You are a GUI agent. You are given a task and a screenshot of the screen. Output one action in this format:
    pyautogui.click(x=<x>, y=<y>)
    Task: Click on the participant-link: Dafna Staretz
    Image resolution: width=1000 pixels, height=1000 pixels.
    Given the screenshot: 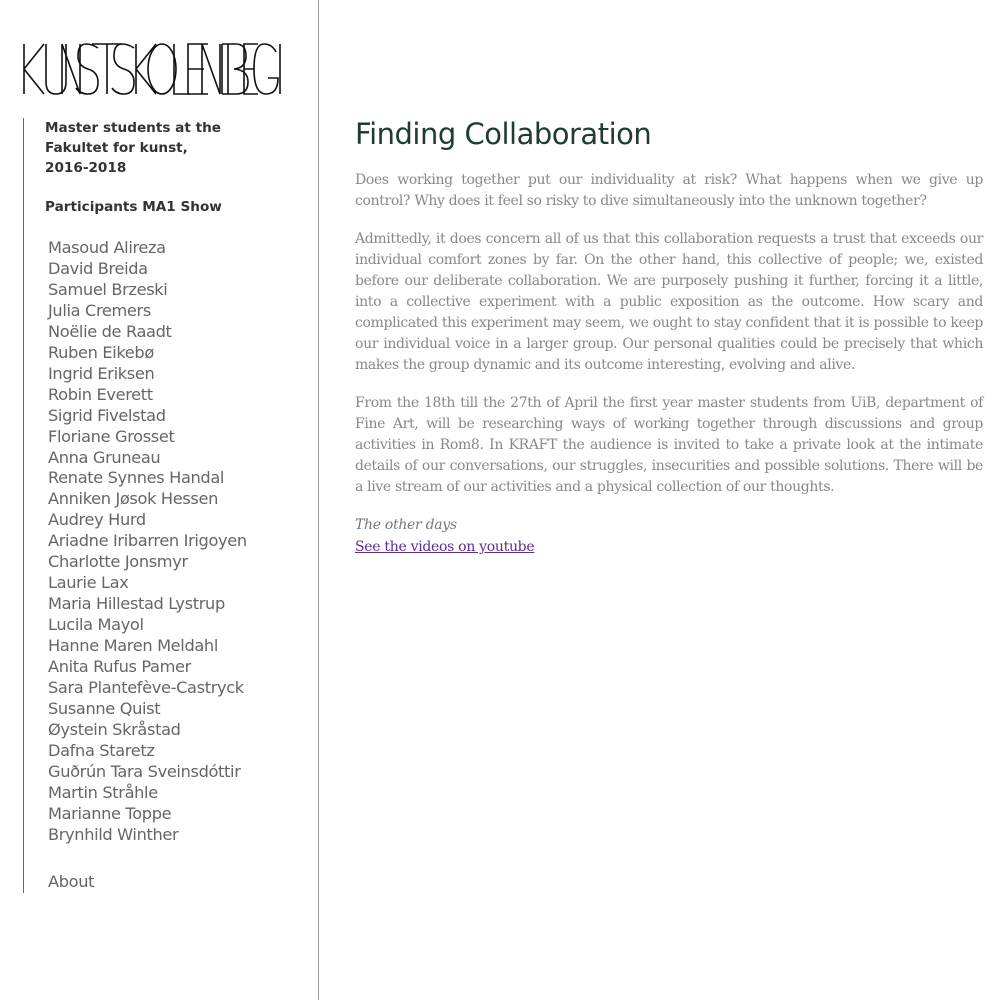 What is the action you would take?
    pyautogui.click(x=147, y=751)
    